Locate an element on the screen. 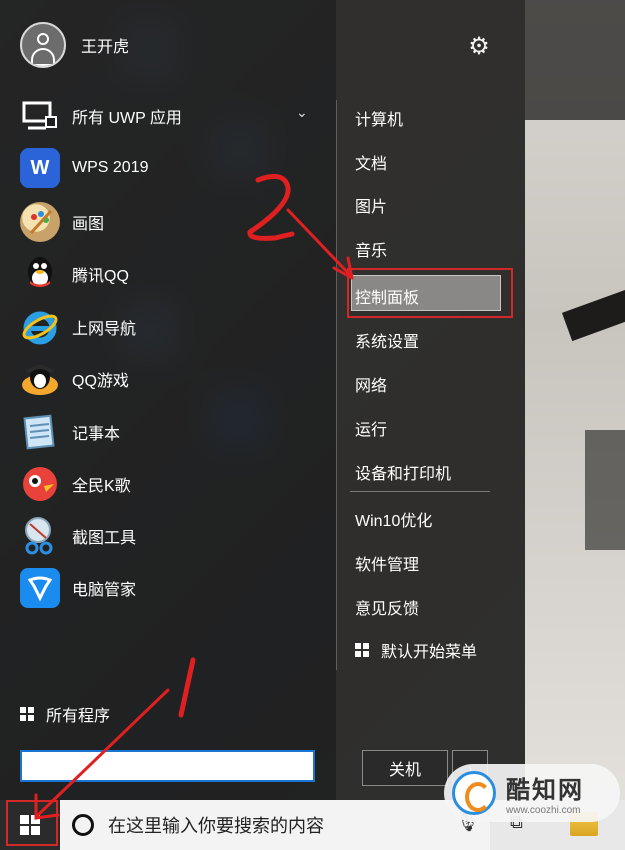  link-software-manager: 软件管理 is located at coordinates (387, 563).